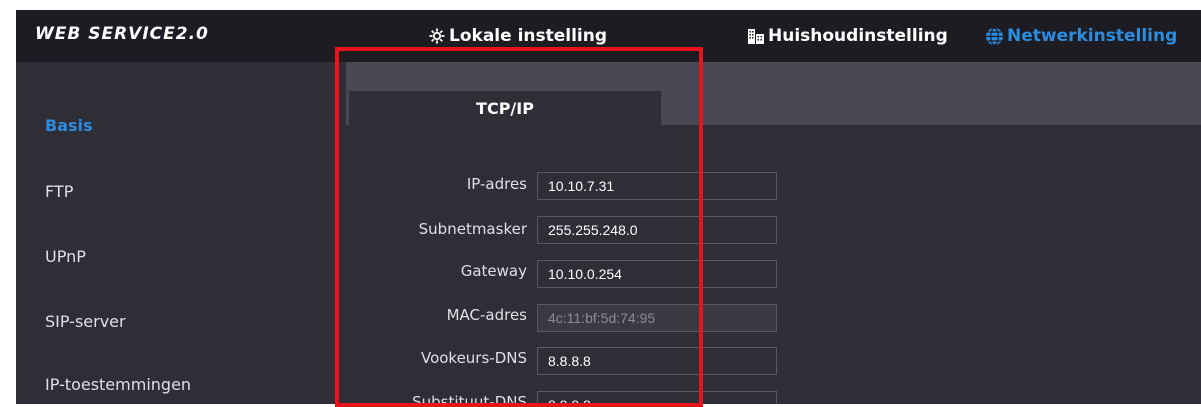 Image resolution: width=1201 pixels, height=407 pixels. I want to click on gear-icon, so click(437, 36).